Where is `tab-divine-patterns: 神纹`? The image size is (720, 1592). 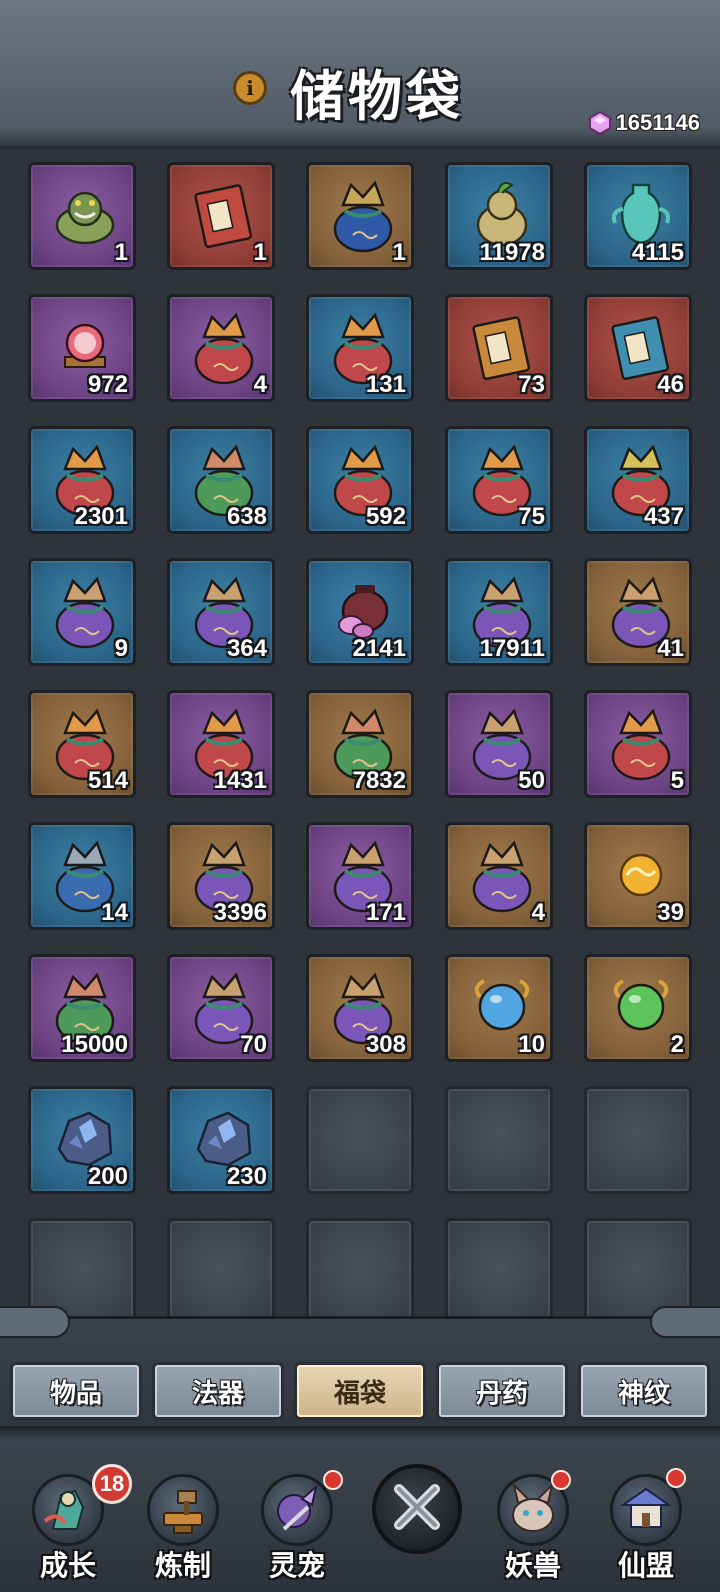
tab-divine-patterns: 神纹 is located at coordinates (644, 1391).